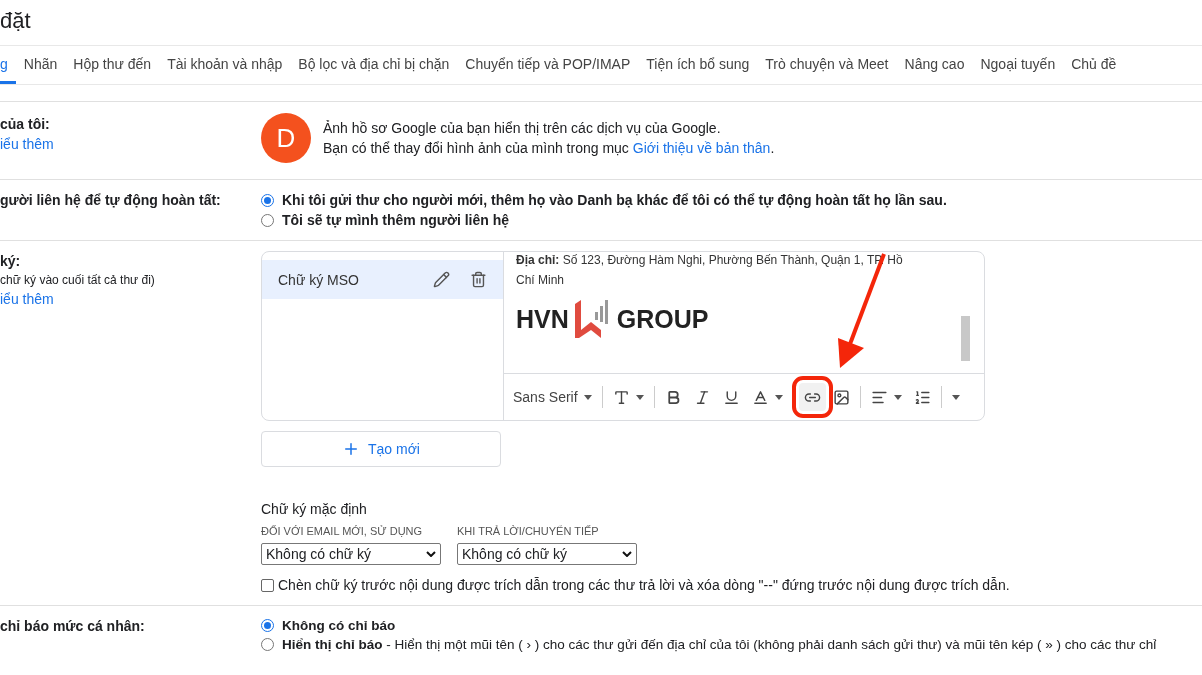 Image resolution: width=1202 pixels, height=675 pixels. Describe the element at coordinates (374, 65) in the screenshot. I see `settings-tab: Bộ lọc và địa chỉ bị chặn` at that location.